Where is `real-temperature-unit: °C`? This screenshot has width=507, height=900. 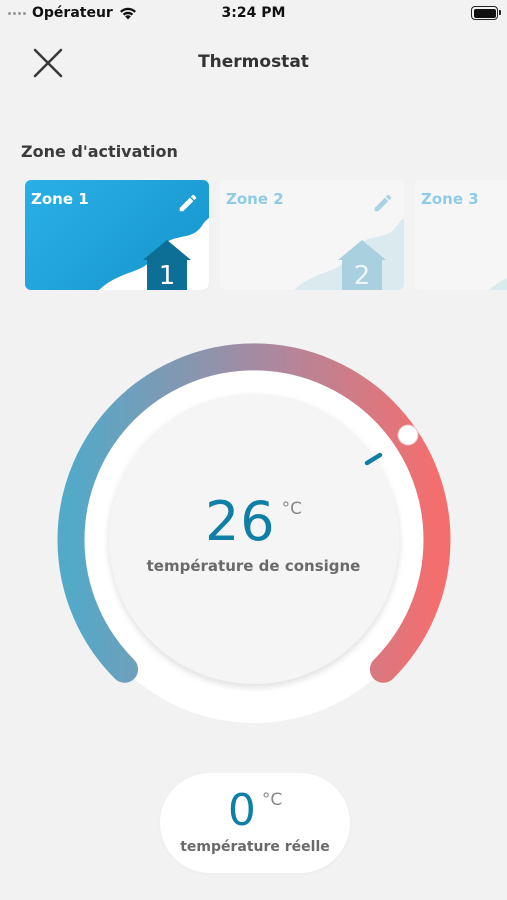 real-temperature-unit: °C is located at coordinates (272, 800).